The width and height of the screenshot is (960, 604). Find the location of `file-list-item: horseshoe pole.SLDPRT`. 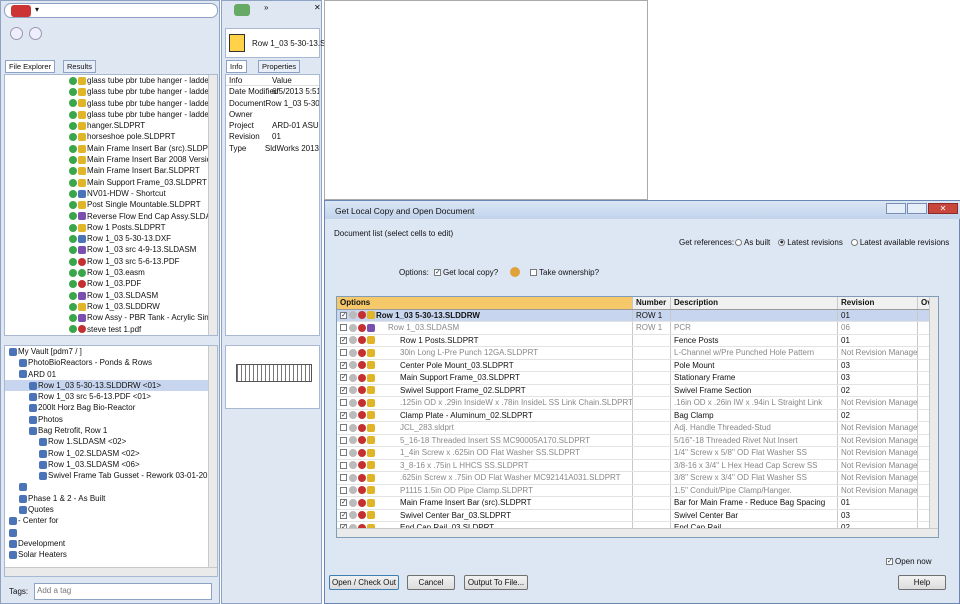

file-list-item: horseshoe pole.SLDPRT is located at coordinates (141, 136).